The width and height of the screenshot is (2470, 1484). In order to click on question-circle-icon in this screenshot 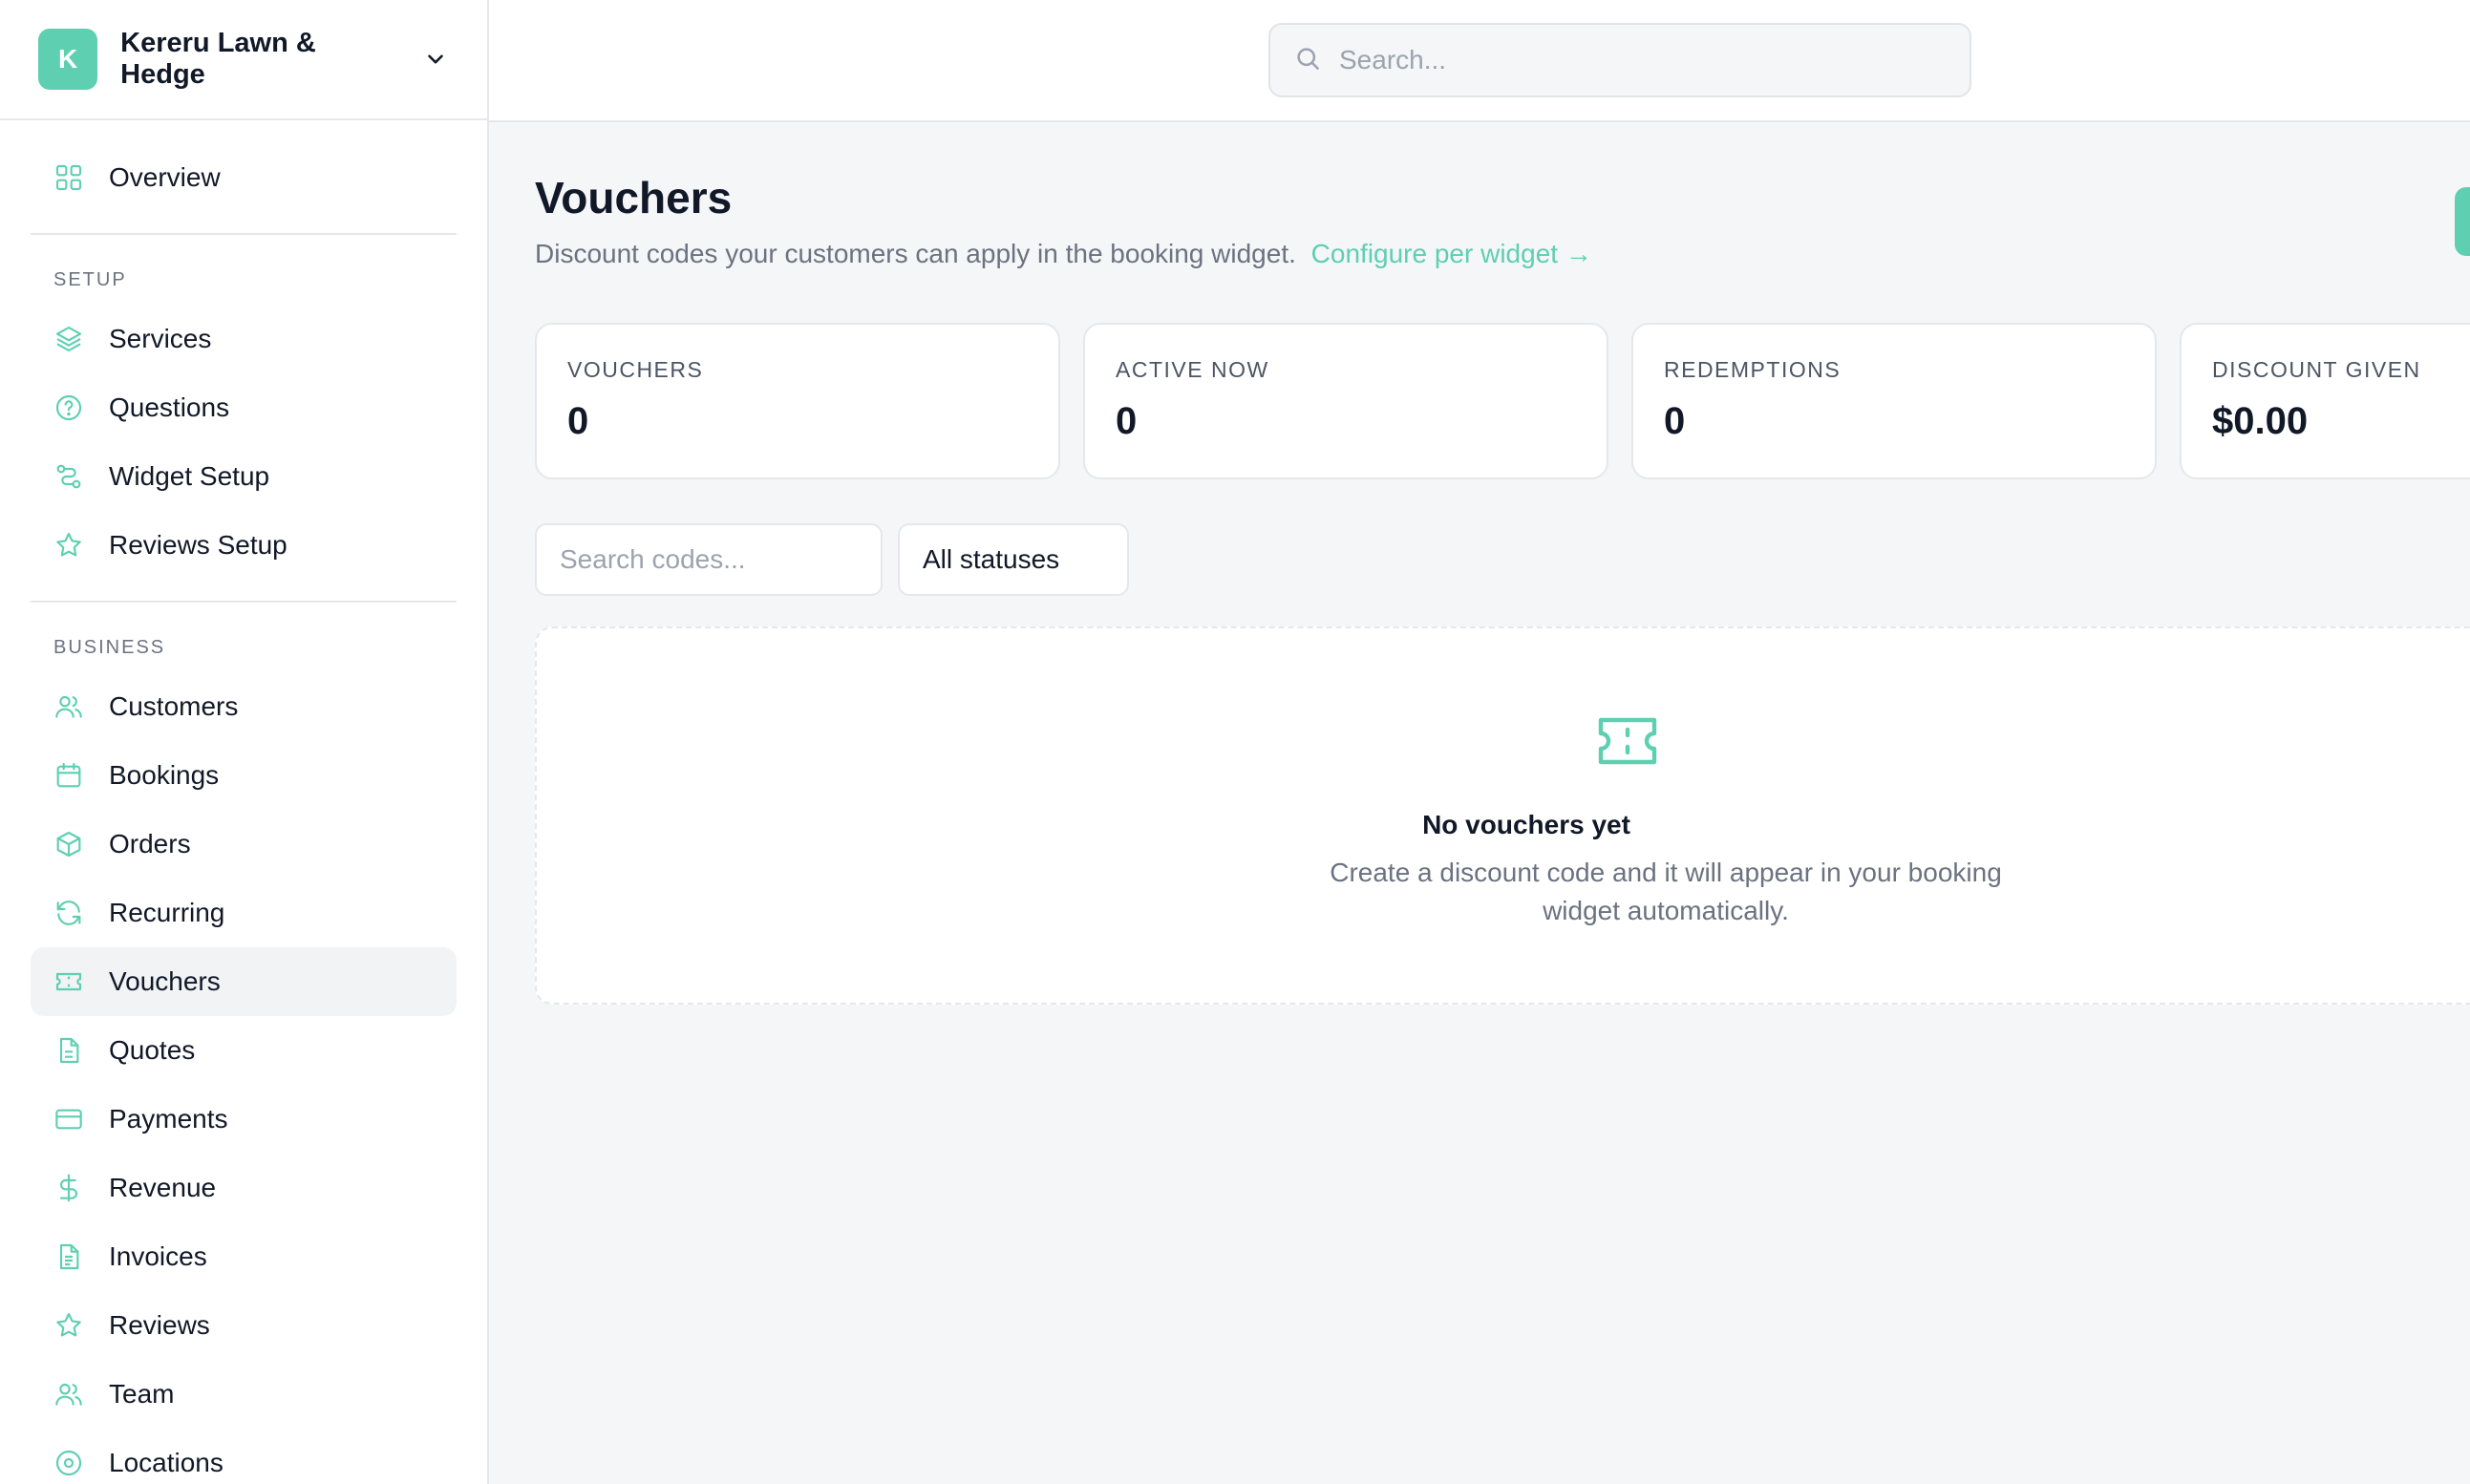, I will do `click(68, 408)`.